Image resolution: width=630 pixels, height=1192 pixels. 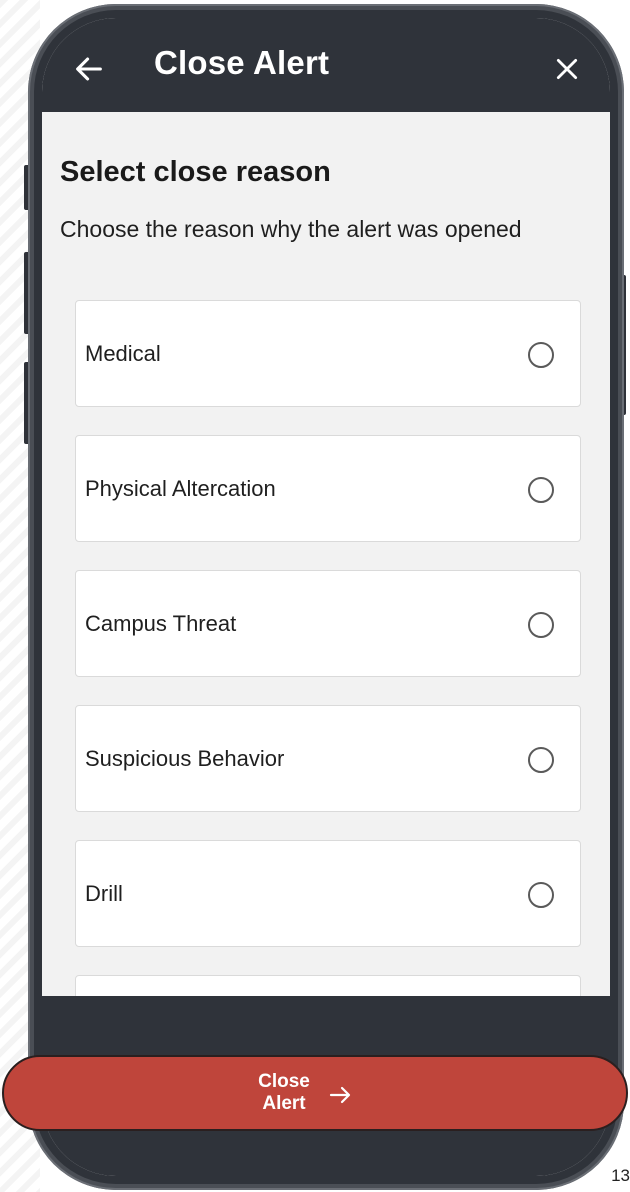 I want to click on reason-option-label: Campus Threat, so click(x=161, y=623).